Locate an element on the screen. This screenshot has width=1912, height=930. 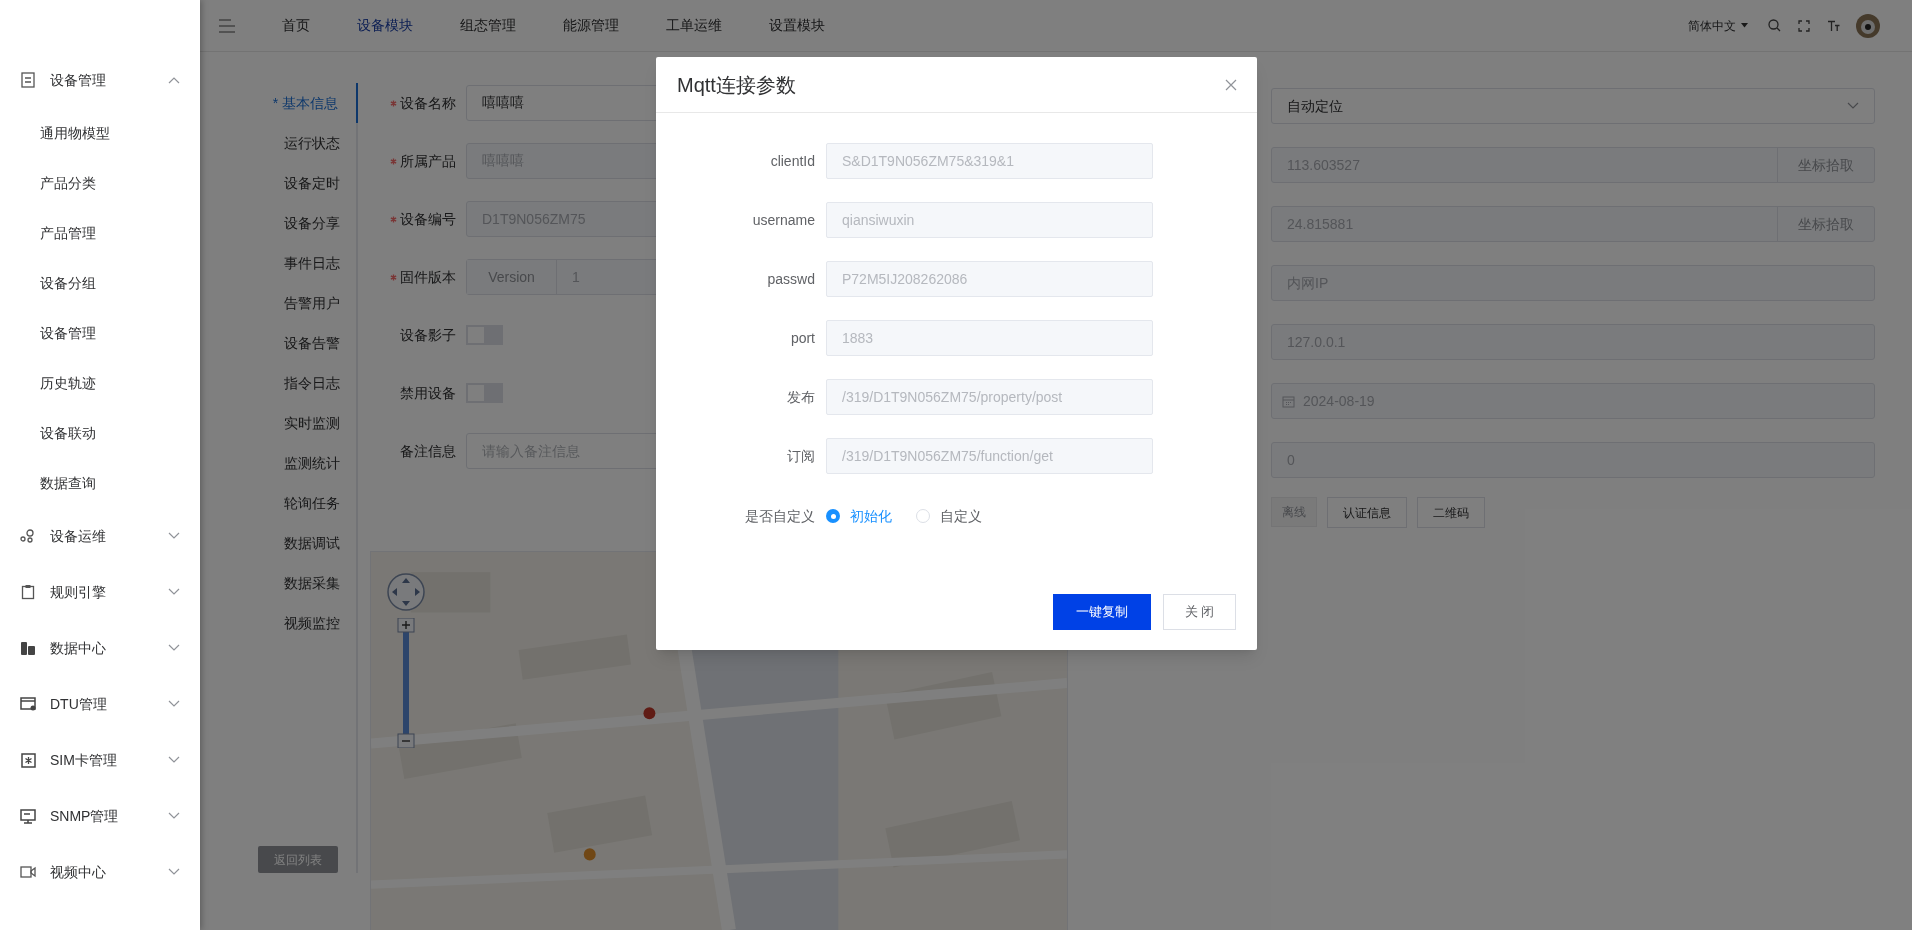
sim-card-icon is located at coordinates (28, 760).